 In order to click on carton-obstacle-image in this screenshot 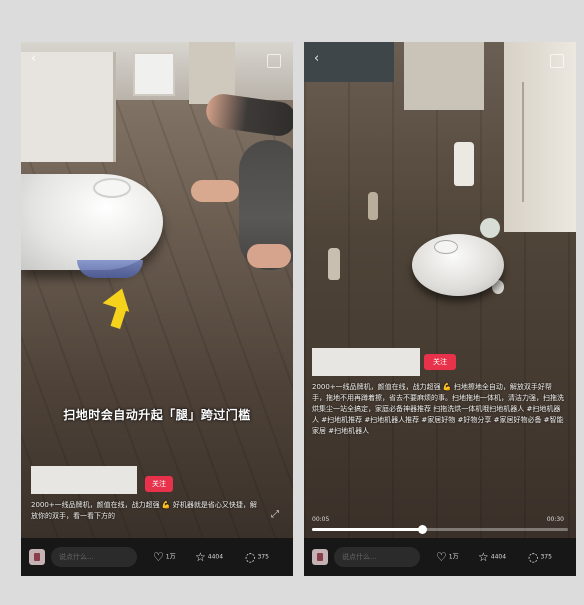, I will do `click(464, 164)`.